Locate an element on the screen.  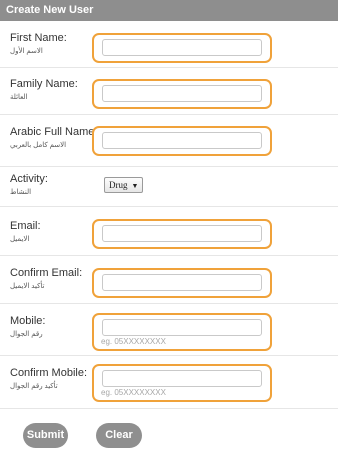
label-email: Email: الايميل is located at coordinates (25, 231).